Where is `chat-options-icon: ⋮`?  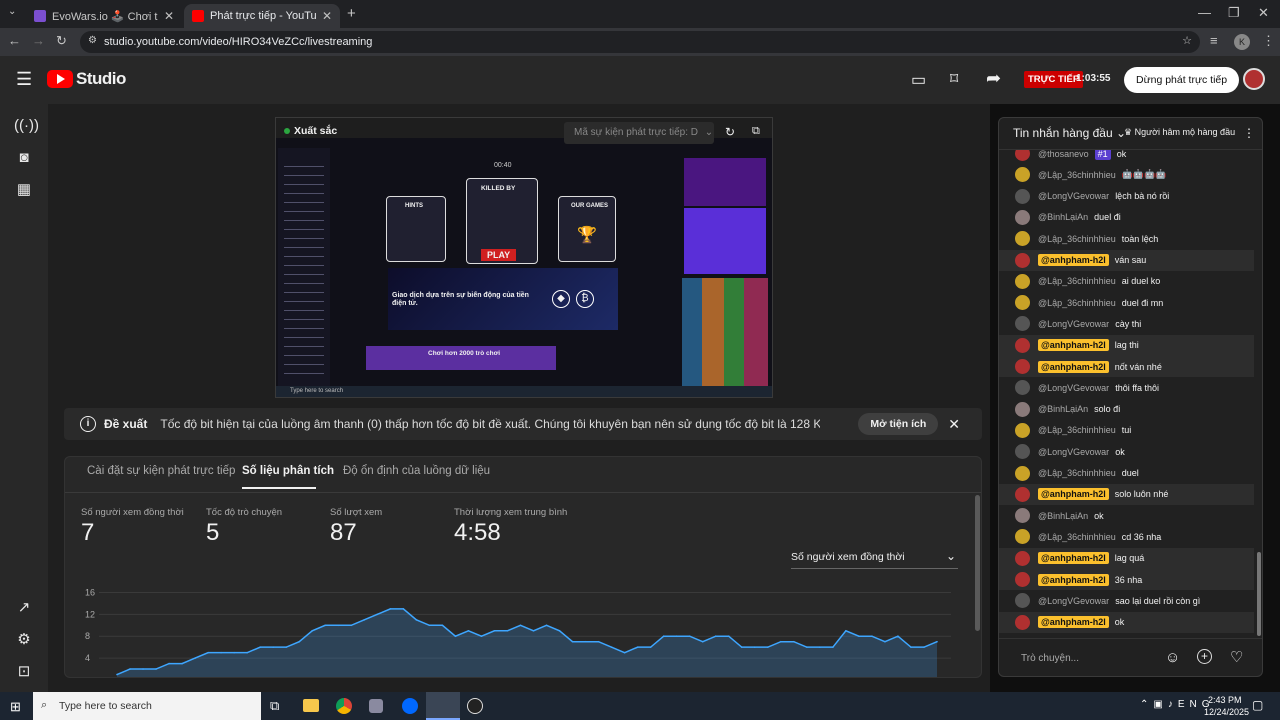 chat-options-icon: ⋮ is located at coordinates (1249, 133).